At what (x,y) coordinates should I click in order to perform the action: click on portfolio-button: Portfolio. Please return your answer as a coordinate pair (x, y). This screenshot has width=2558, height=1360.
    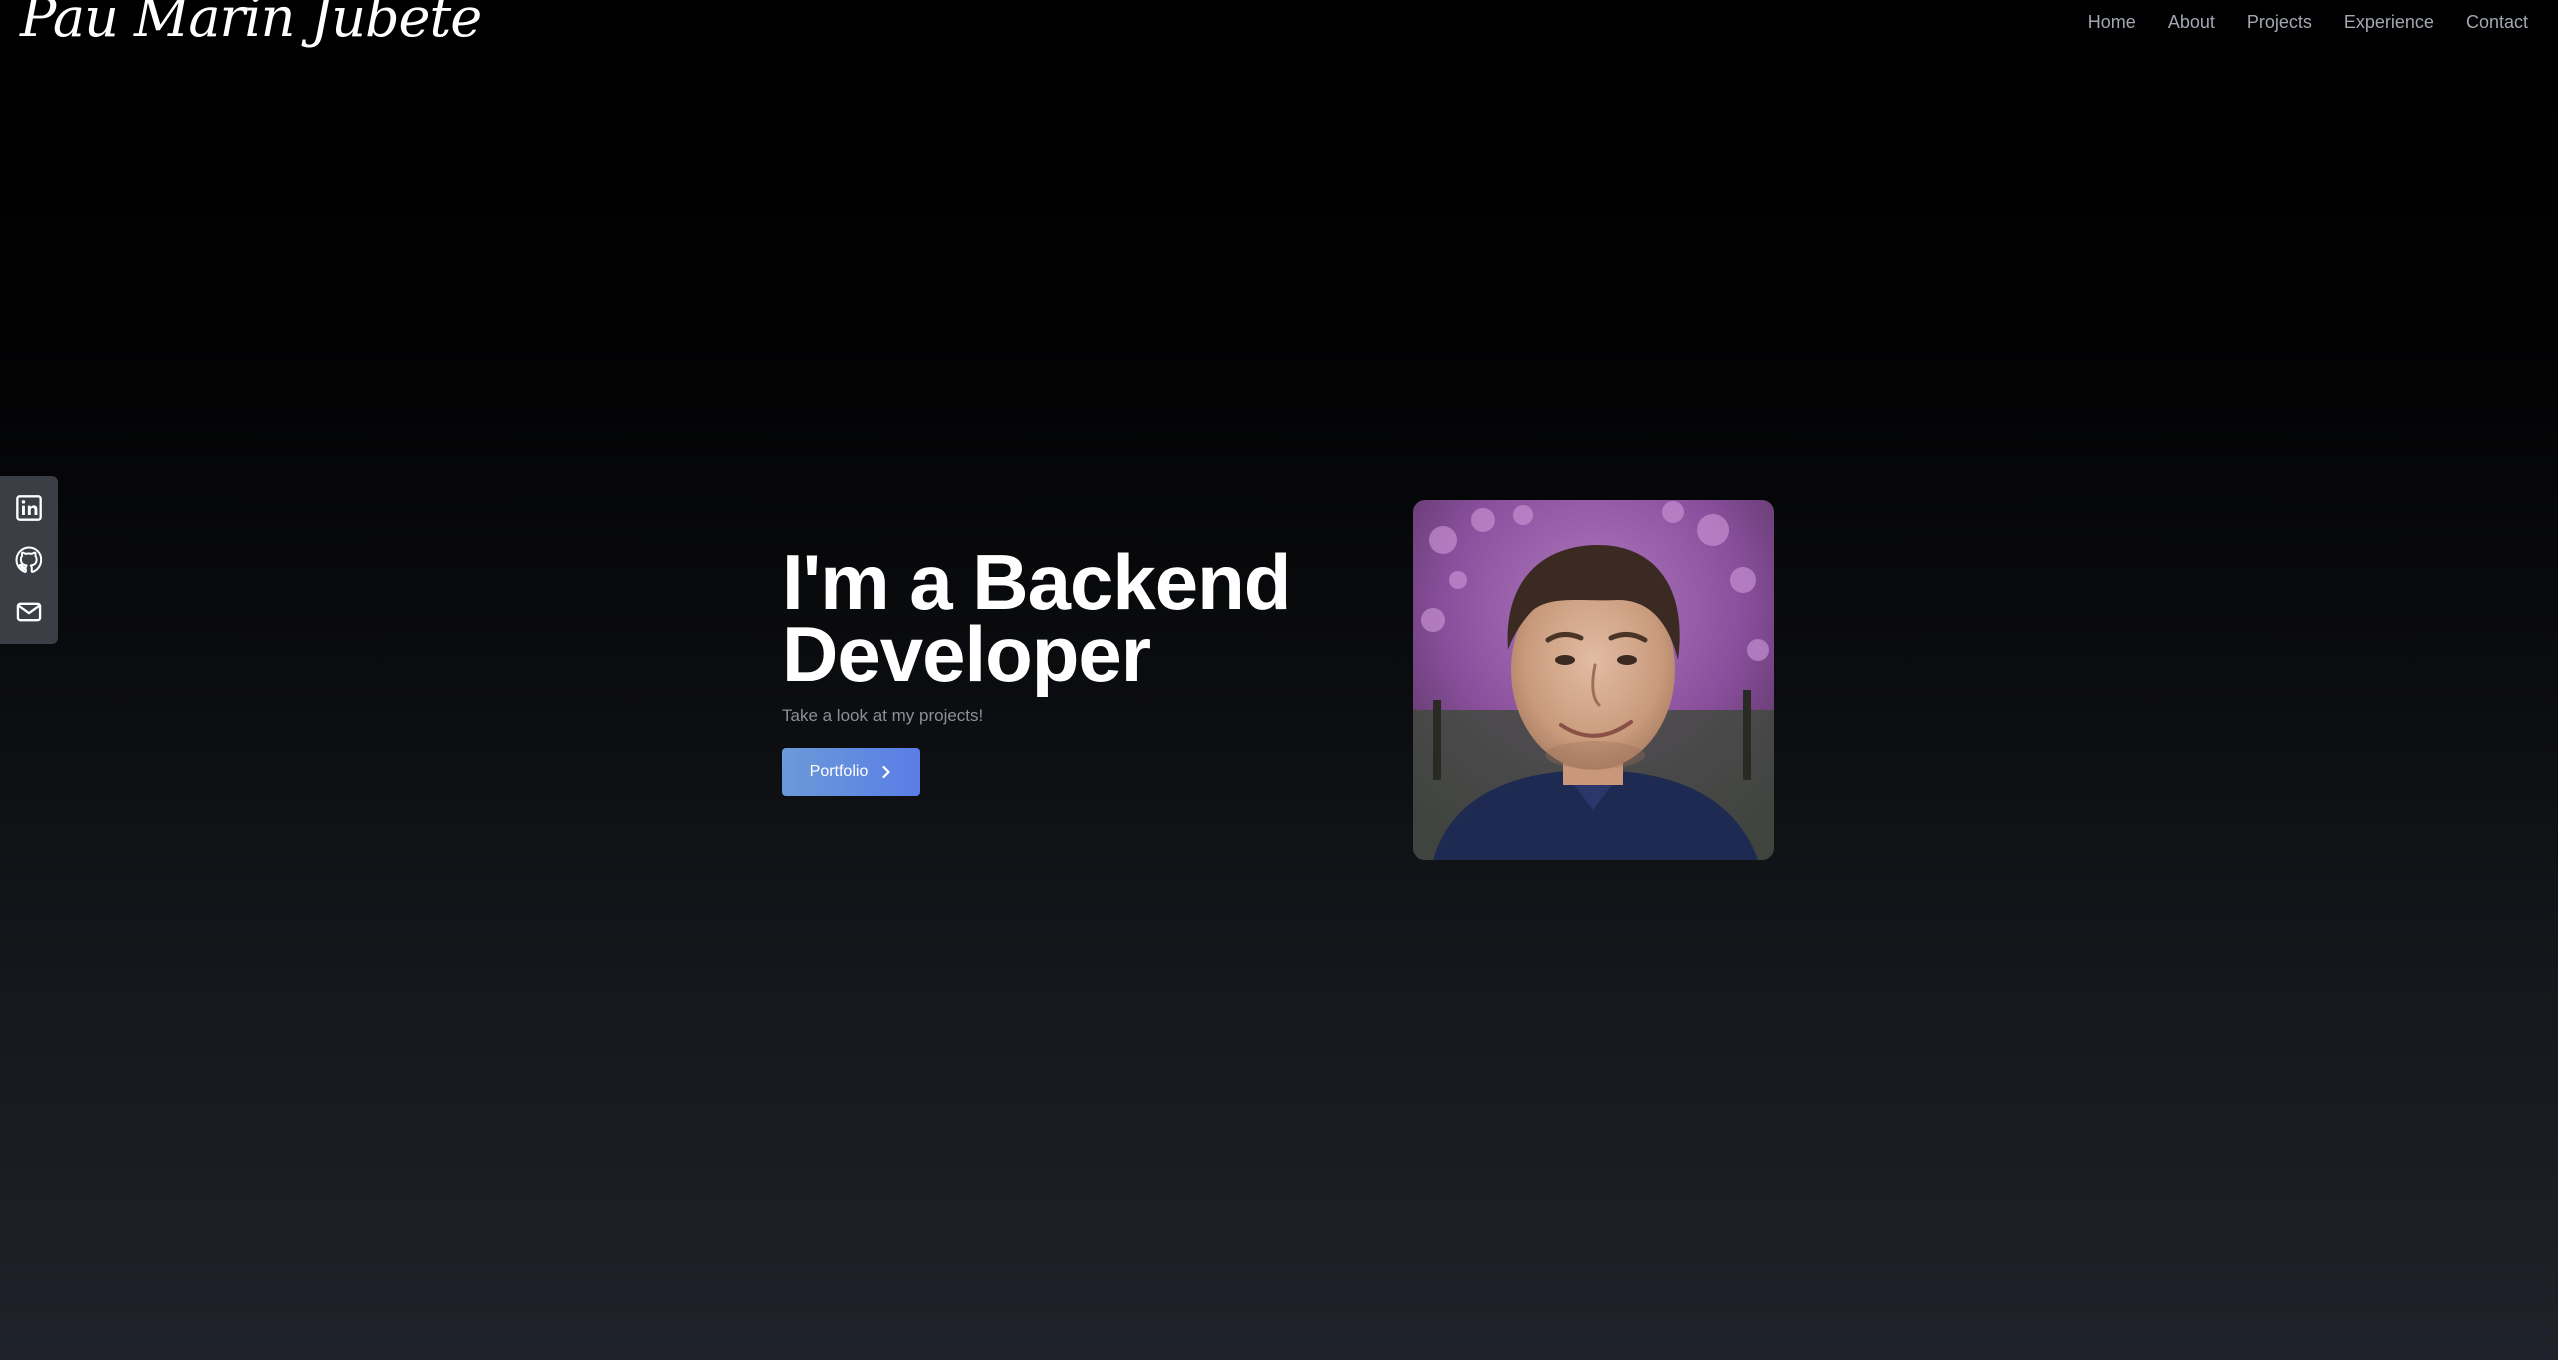
    Looking at the image, I should click on (851, 772).